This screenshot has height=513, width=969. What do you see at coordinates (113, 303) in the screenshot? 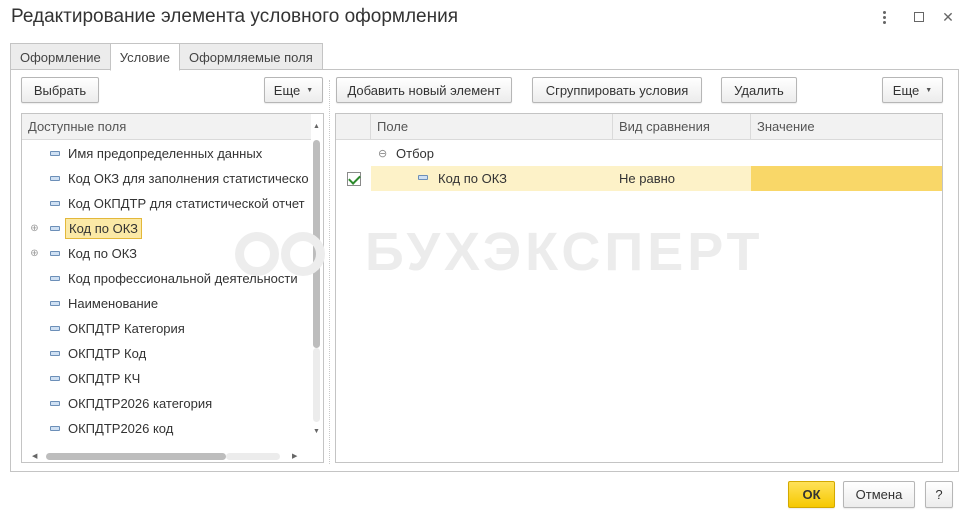
I see `list-item-label: Наименование` at bounding box center [113, 303].